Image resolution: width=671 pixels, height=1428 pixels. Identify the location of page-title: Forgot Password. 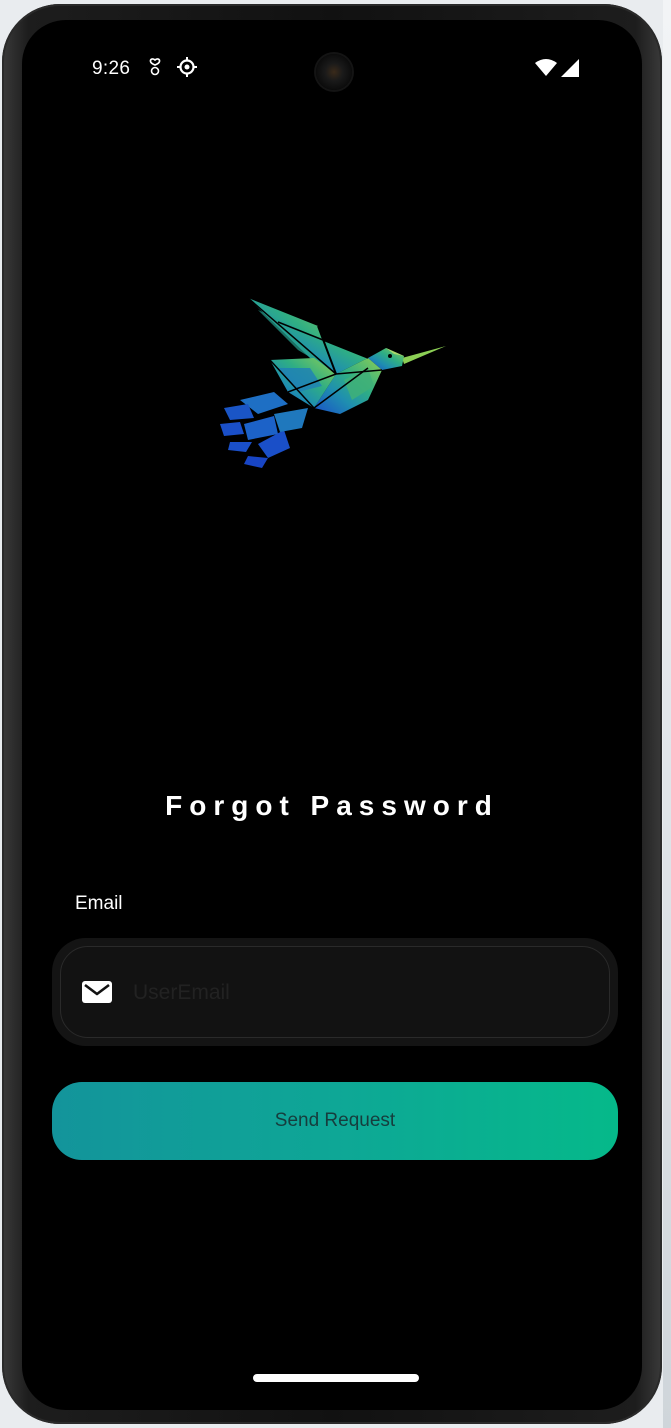
(332, 805).